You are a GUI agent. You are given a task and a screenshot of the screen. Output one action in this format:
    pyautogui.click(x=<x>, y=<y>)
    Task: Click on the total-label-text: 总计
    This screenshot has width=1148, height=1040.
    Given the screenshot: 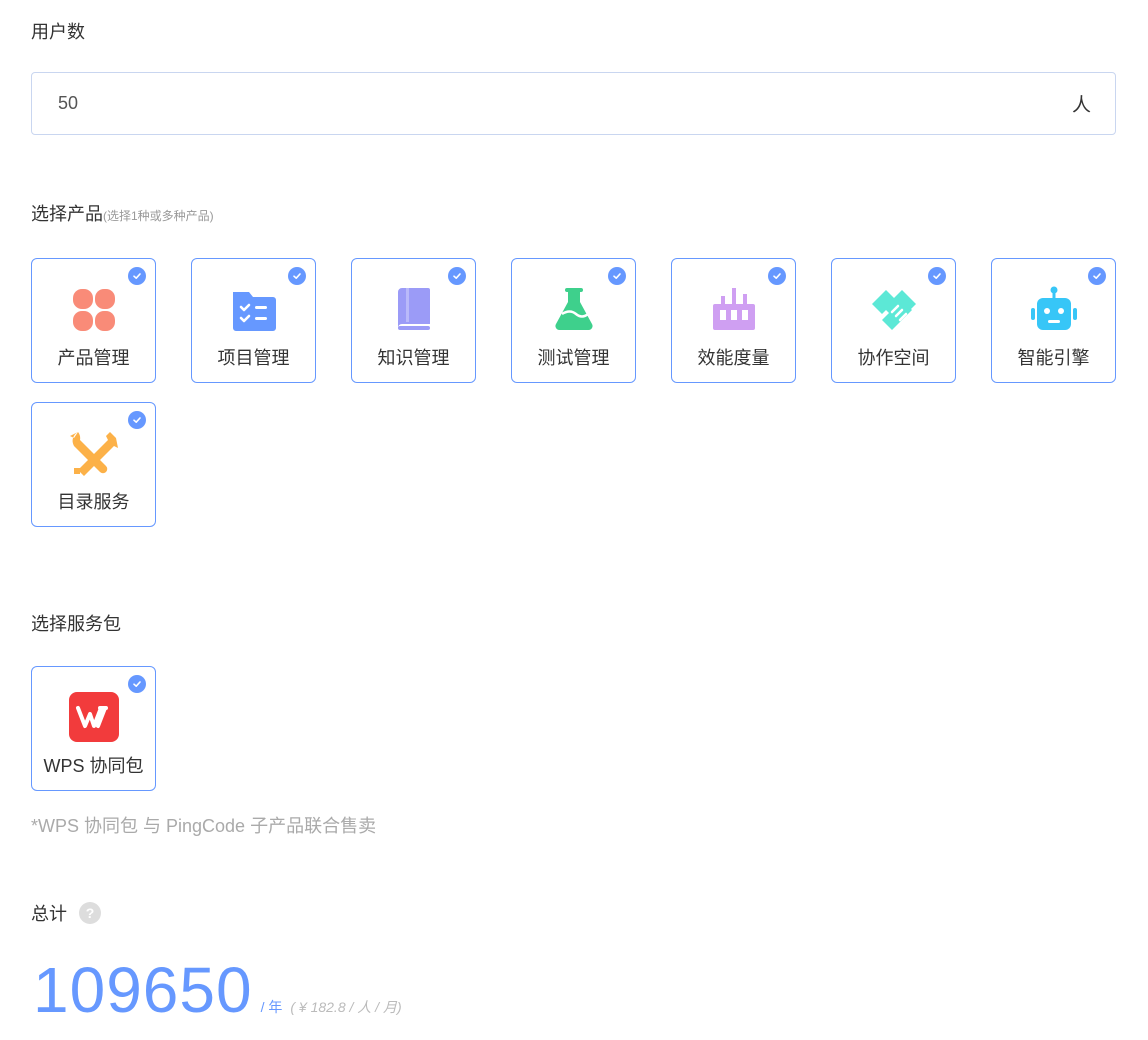 What is the action you would take?
    pyautogui.click(x=49, y=914)
    